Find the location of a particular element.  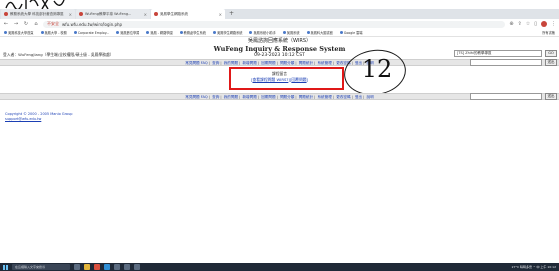

task-view-icon is located at coordinates (77, 267).